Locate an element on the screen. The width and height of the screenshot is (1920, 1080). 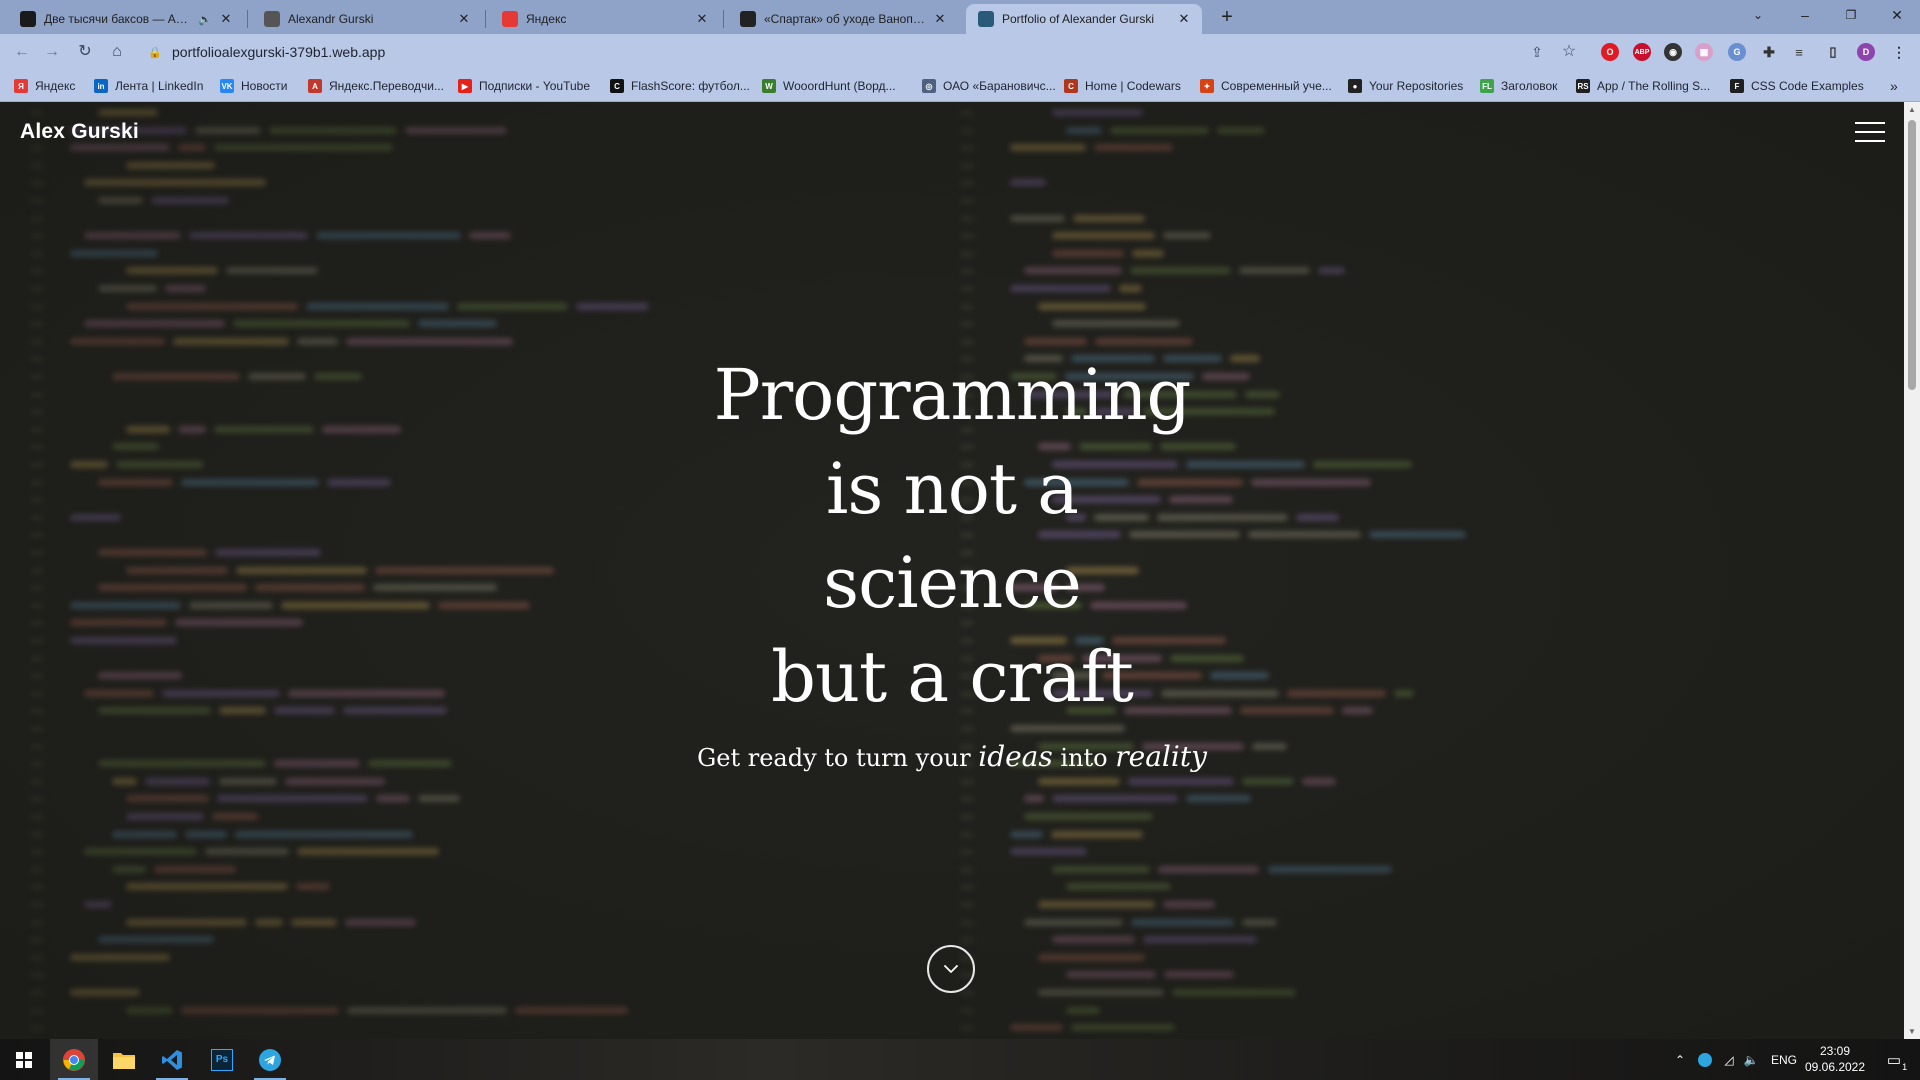
tab-title: Две тысячи баксов — Алекс is located at coordinates (119, 19).